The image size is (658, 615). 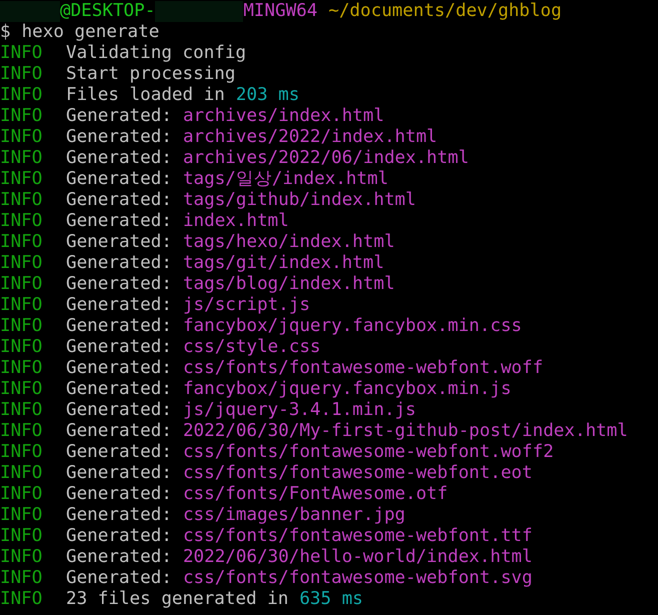 What do you see at coordinates (283, 263) in the screenshot?
I see `file-path: tags/git/index.html` at bounding box center [283, 263].